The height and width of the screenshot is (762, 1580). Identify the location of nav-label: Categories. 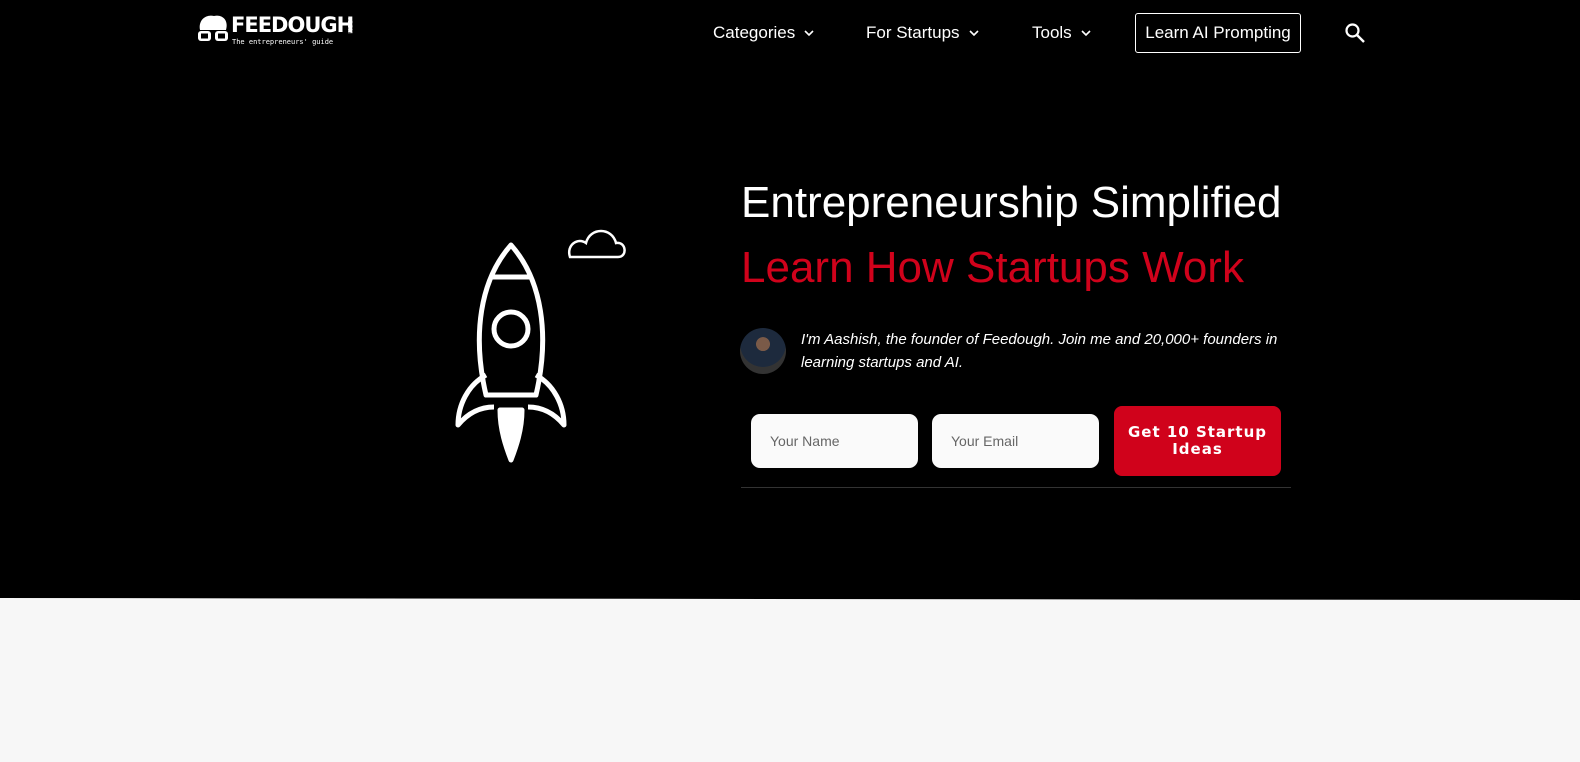
(754, 32).